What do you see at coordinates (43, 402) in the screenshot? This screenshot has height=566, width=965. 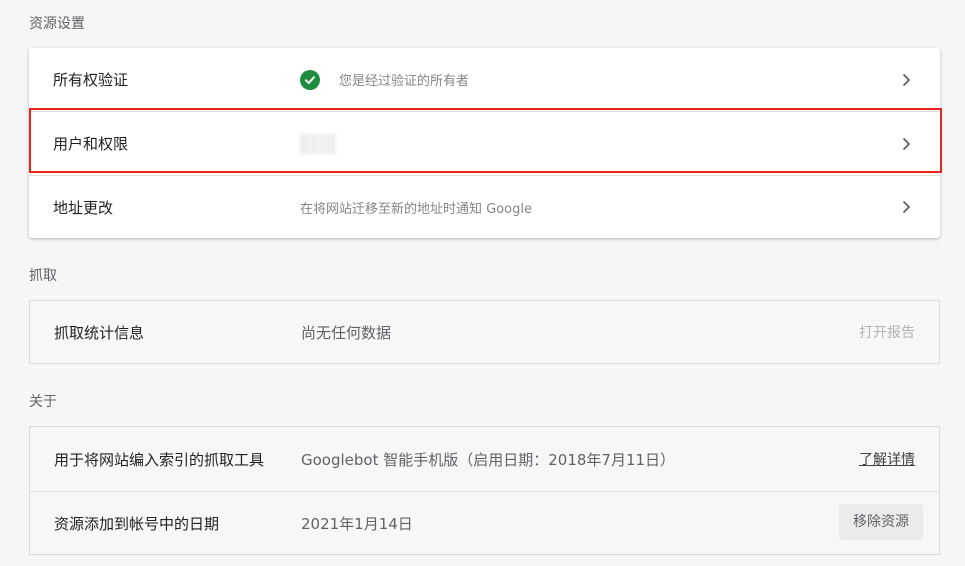 I see `section-title-about: 关于` at bounding box center [43, 402].